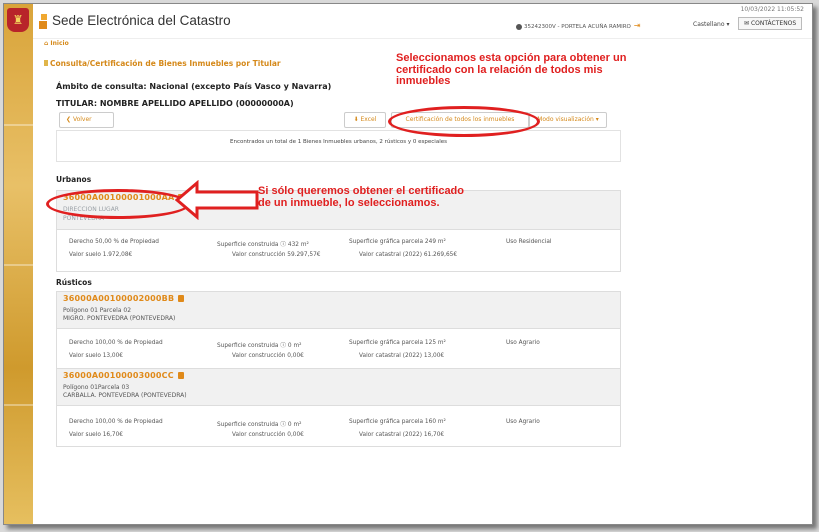  I want to click on view-mode-button: Modo visualización ▾, so click(568, 120).